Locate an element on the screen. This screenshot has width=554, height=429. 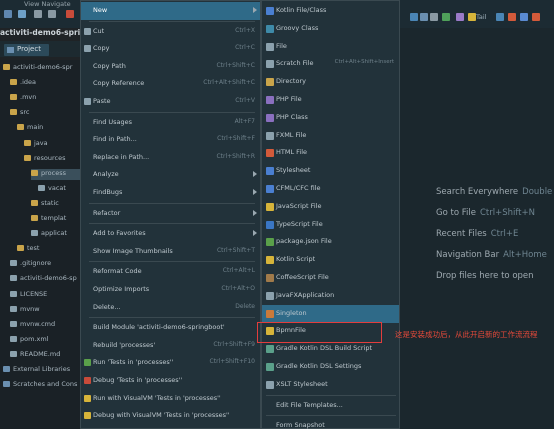
submenu-item: HTML File is located at coordinates (330, 153).